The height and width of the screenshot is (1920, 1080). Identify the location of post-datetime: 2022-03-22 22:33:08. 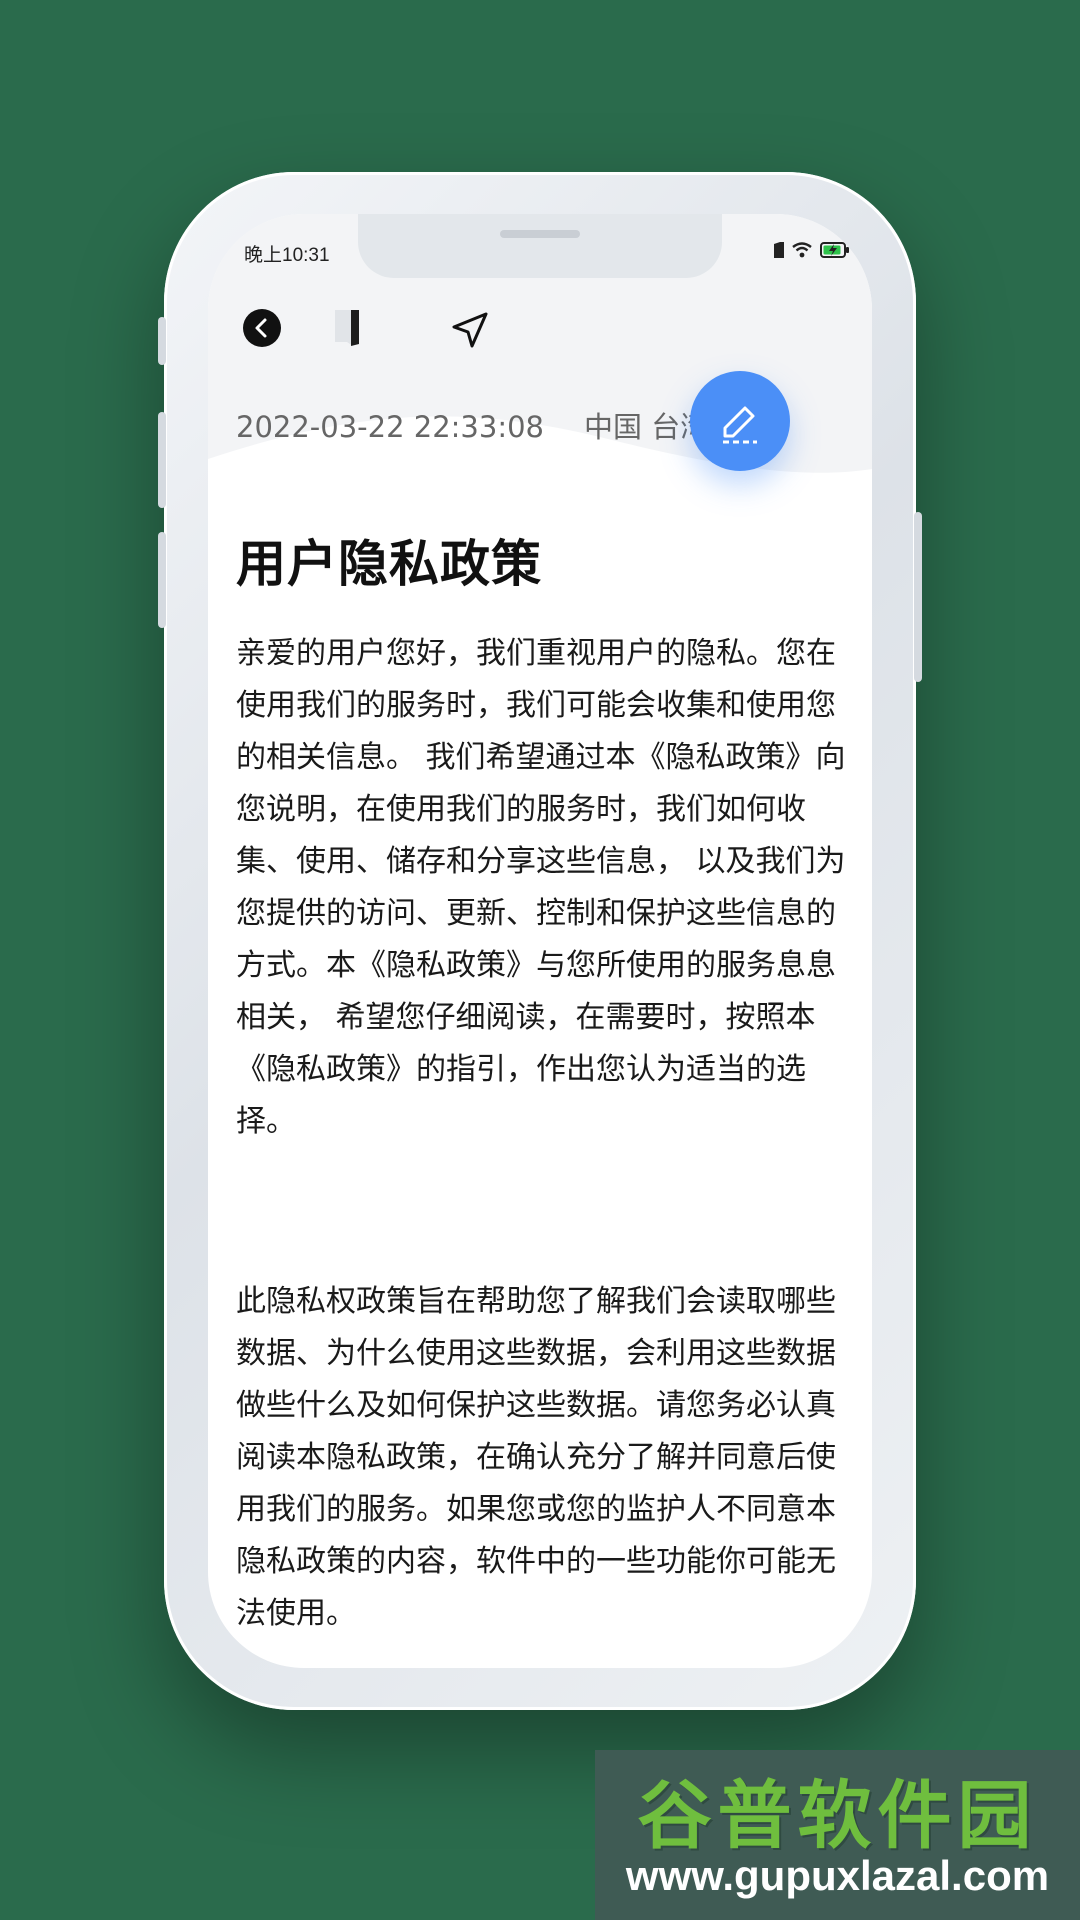
(390, 427).